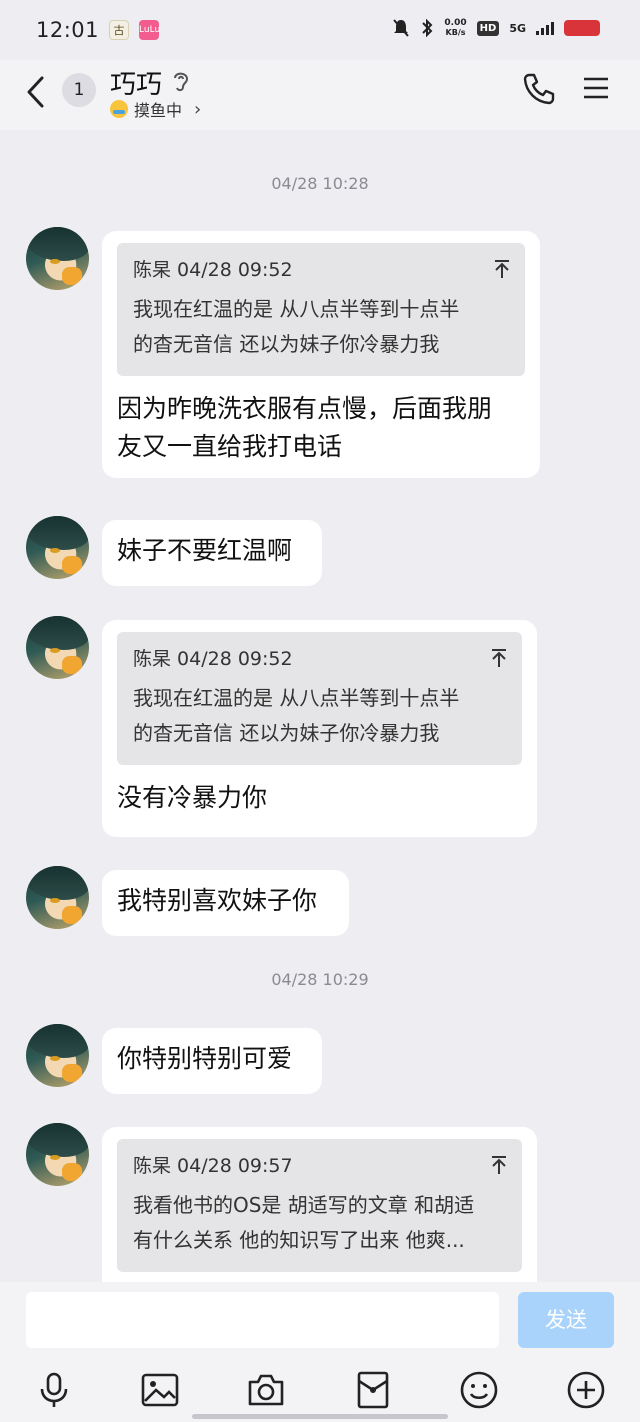 The image size is (640, 1422). I want to click on message-bubble: 你特别特别可爱, so click(212, 1061).